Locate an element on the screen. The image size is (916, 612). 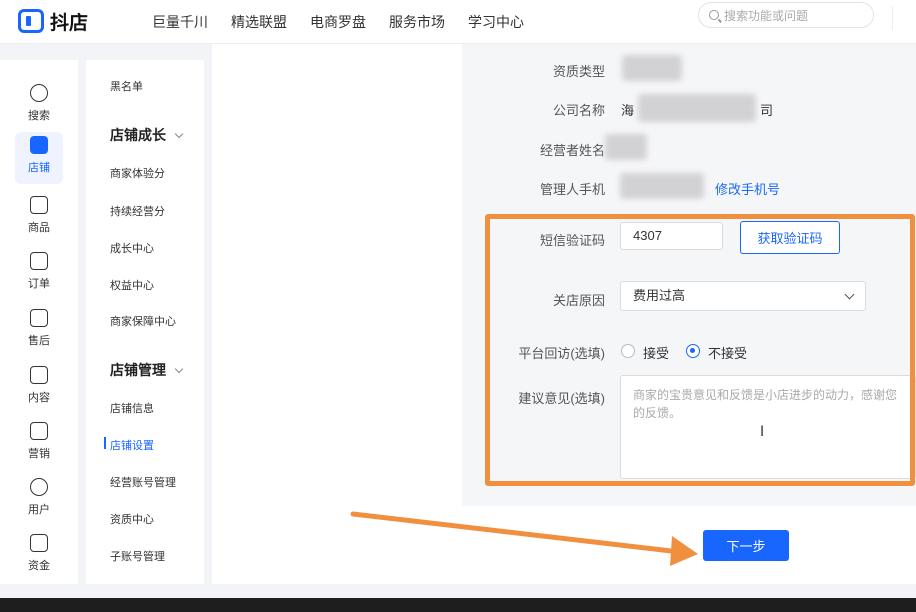
submenu-item-operating-score: 持续经营分 is located at coordinates (137, 211).